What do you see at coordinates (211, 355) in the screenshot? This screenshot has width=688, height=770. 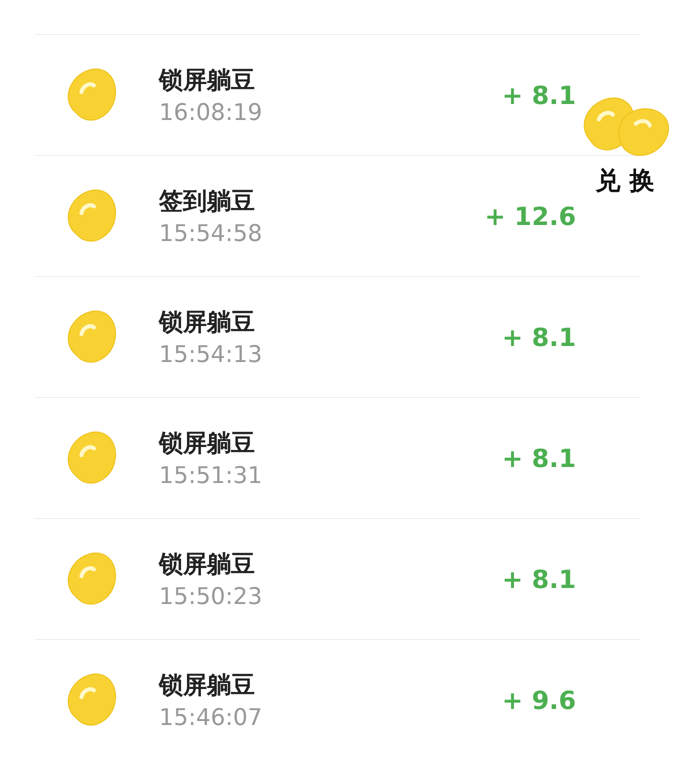 I see `record-time: 15:54:13` at bounding box center [211, 355].